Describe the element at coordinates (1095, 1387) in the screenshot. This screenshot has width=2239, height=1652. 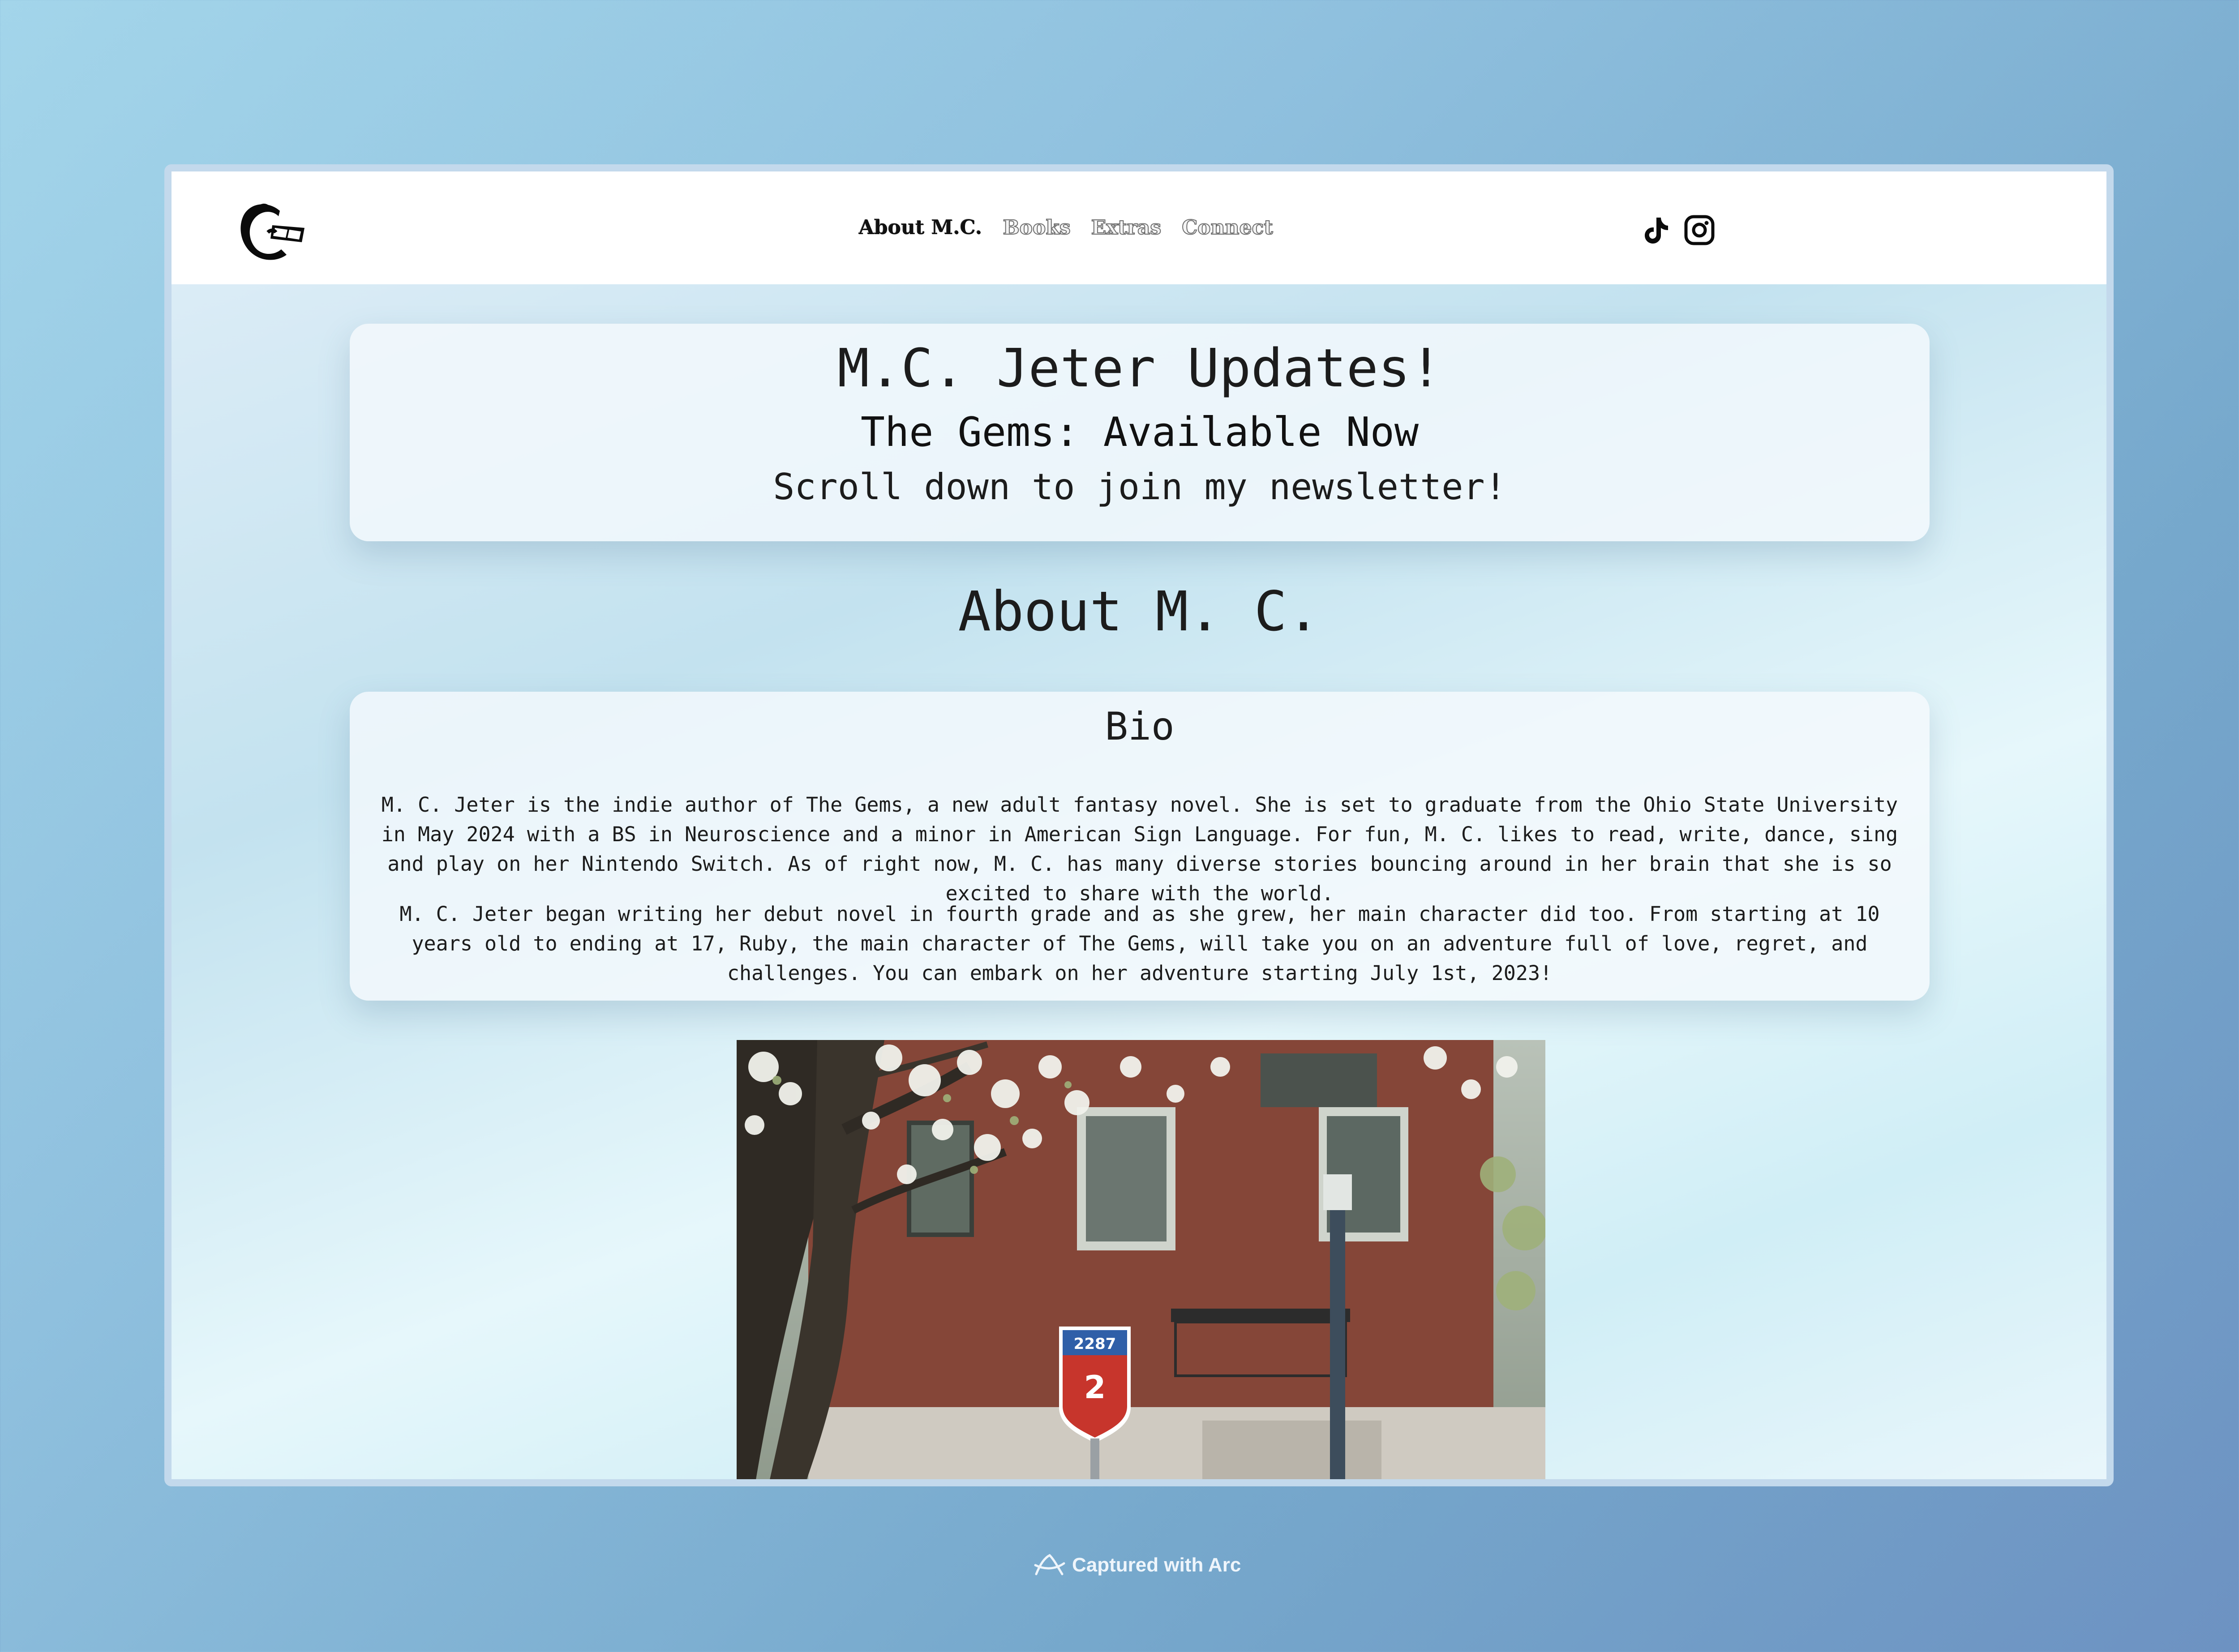
I see `sign-digit-text: 2` at that location.